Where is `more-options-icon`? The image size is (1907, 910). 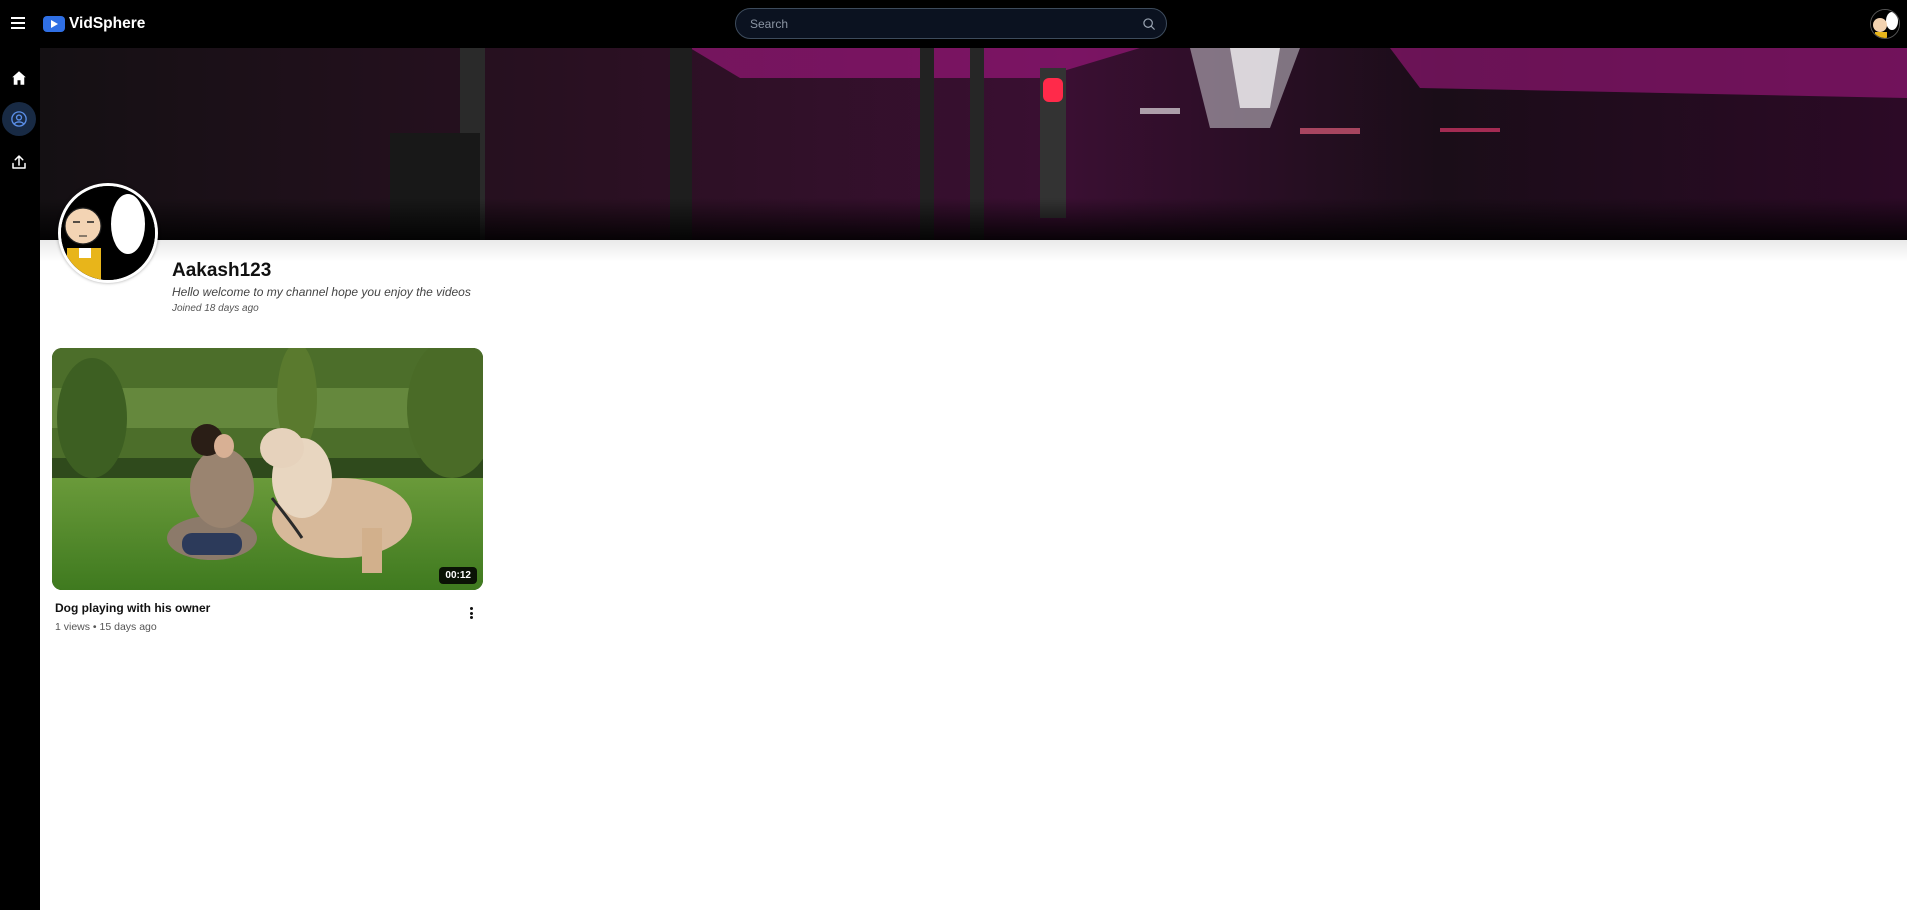 more-options-icon is located at coordinates (471, 614).